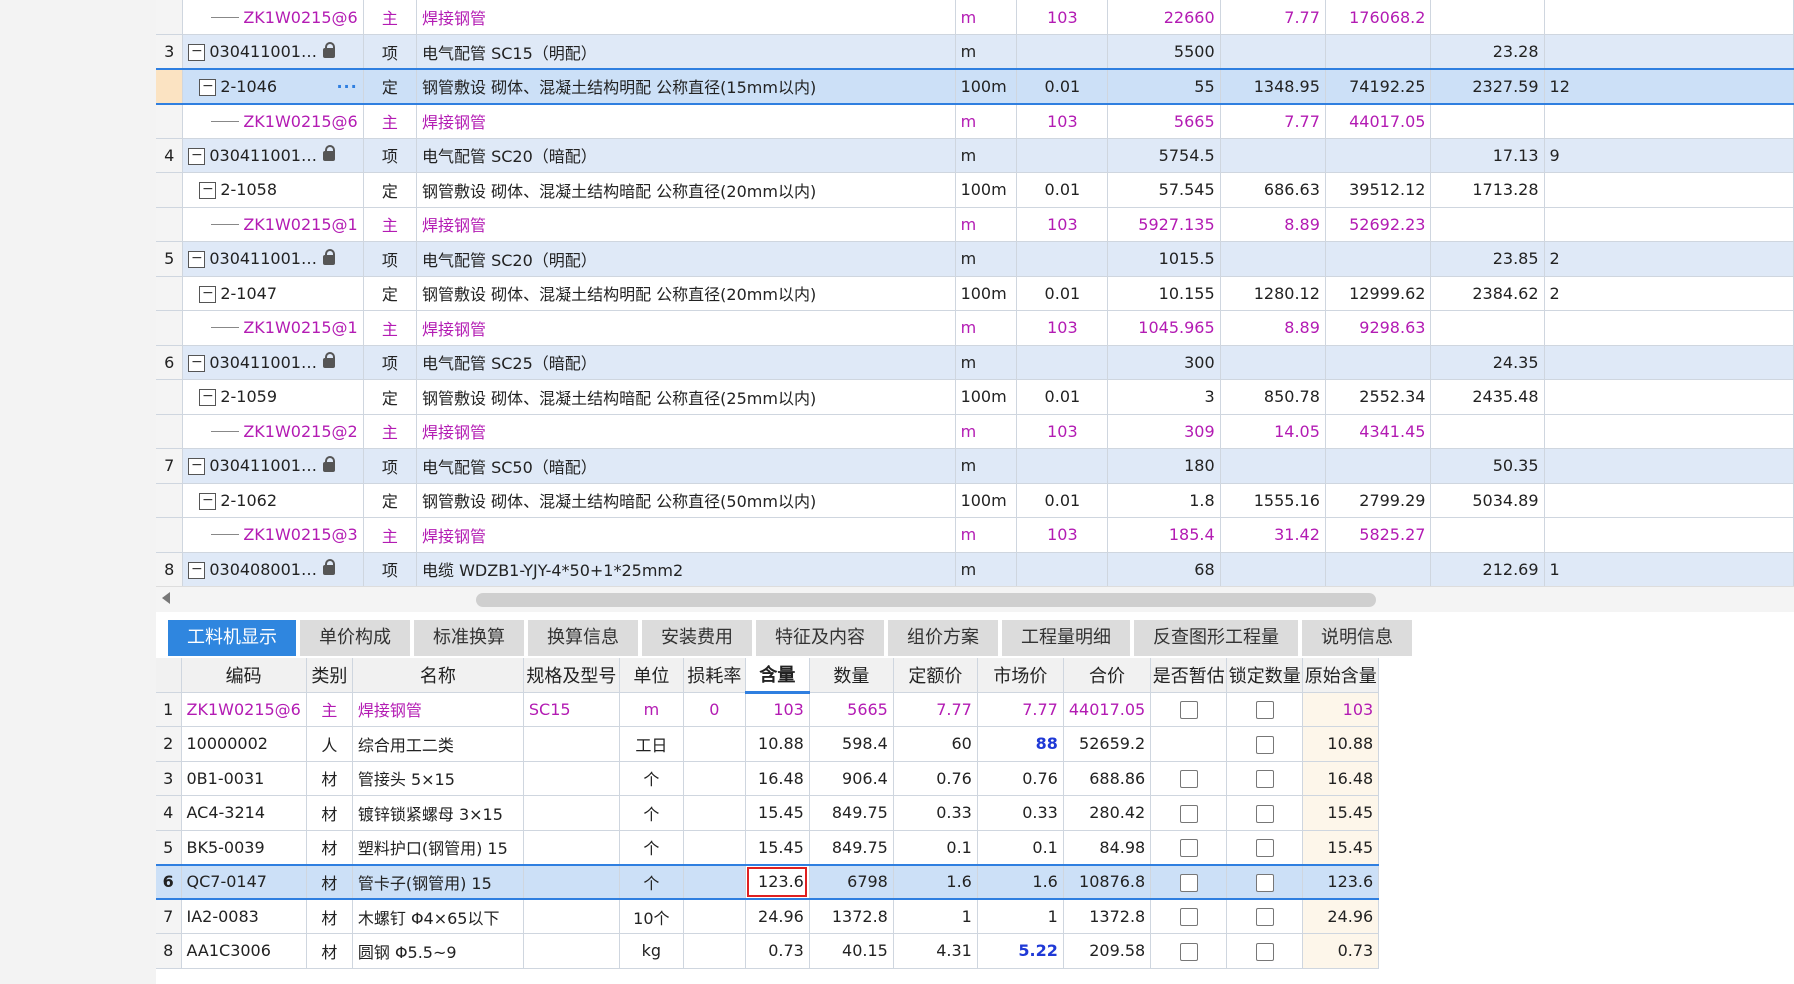 This screenshot has width=1794, height=984. What do you see at coordinates (273, 397) in the screenshot?
I see `code-cell: −2-1059` at bounding box center [273, 397].